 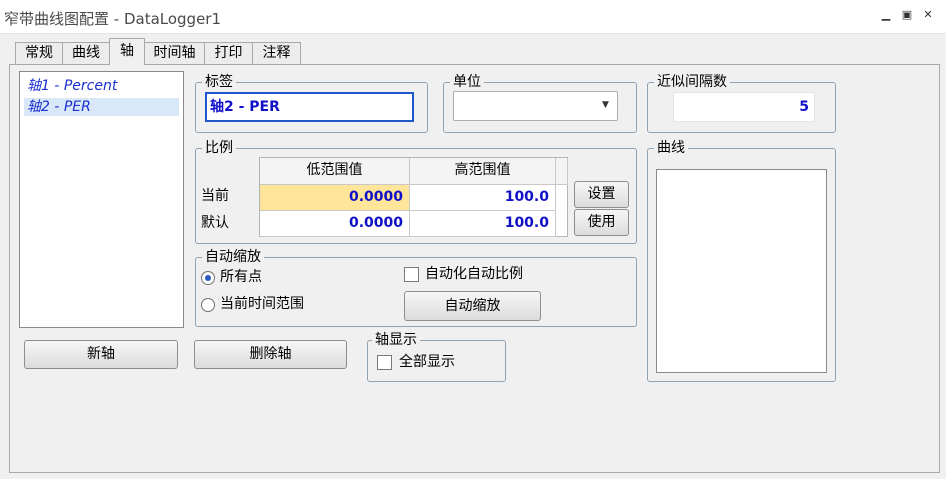 What do you see at coordinates (474, 274) in the screenshot?
I see `auto-autoscale-label: 自动化自动比例` at bounding box center [474, 274].